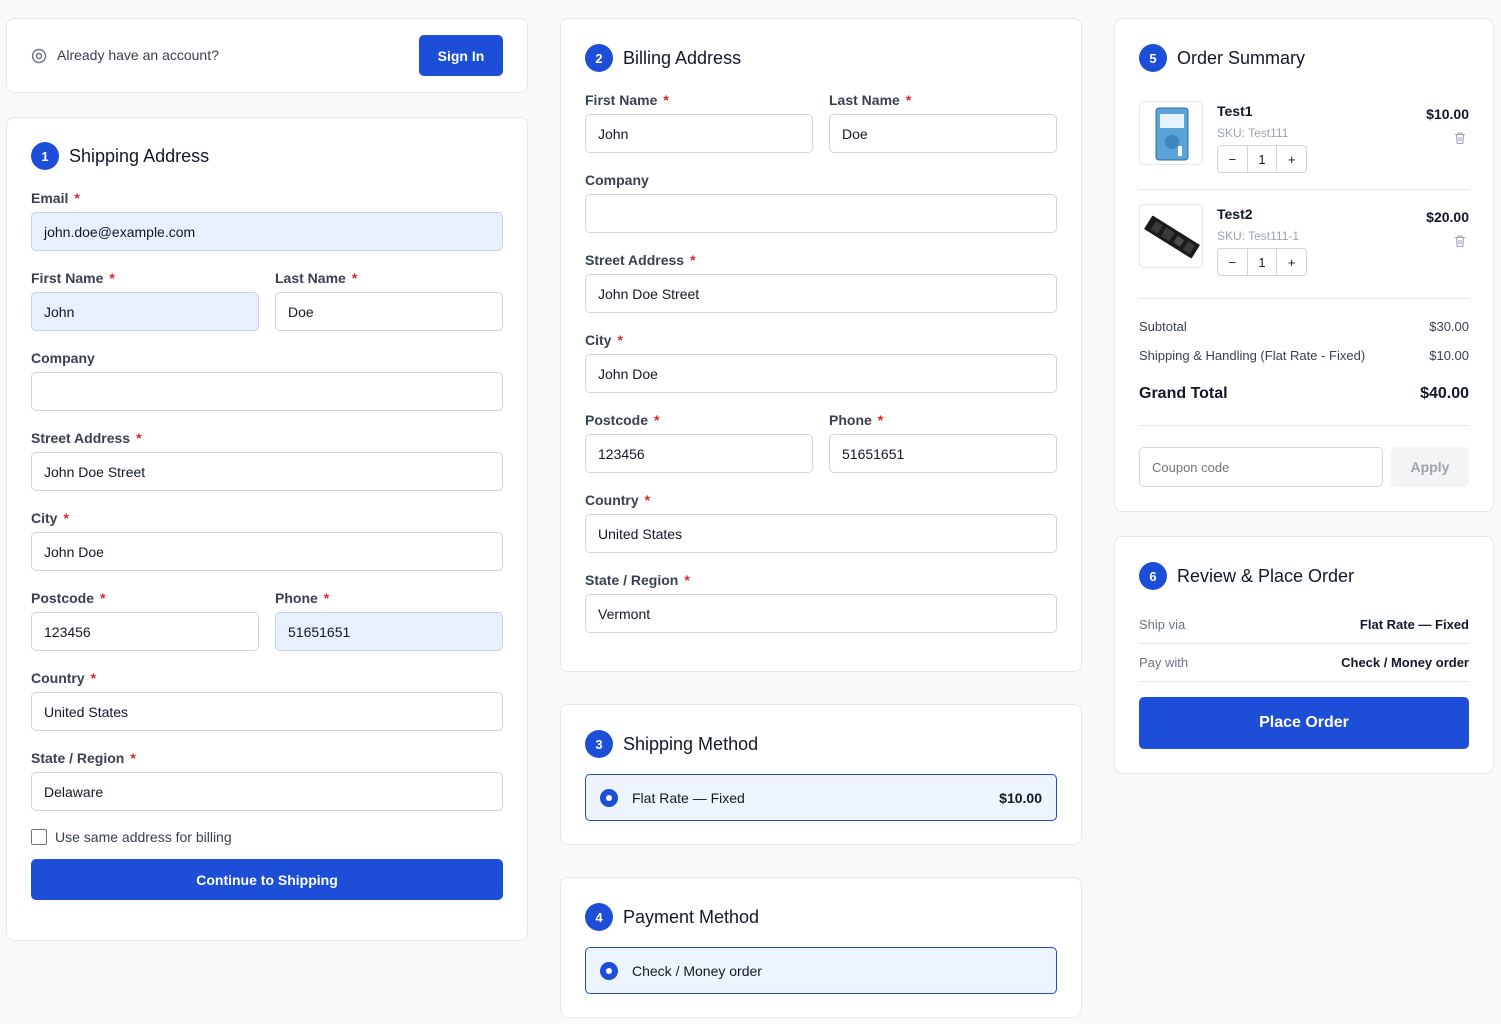 This screenshot has width=1501, height=1024. I want to click on city-input: John Doe, so click(267, 551).